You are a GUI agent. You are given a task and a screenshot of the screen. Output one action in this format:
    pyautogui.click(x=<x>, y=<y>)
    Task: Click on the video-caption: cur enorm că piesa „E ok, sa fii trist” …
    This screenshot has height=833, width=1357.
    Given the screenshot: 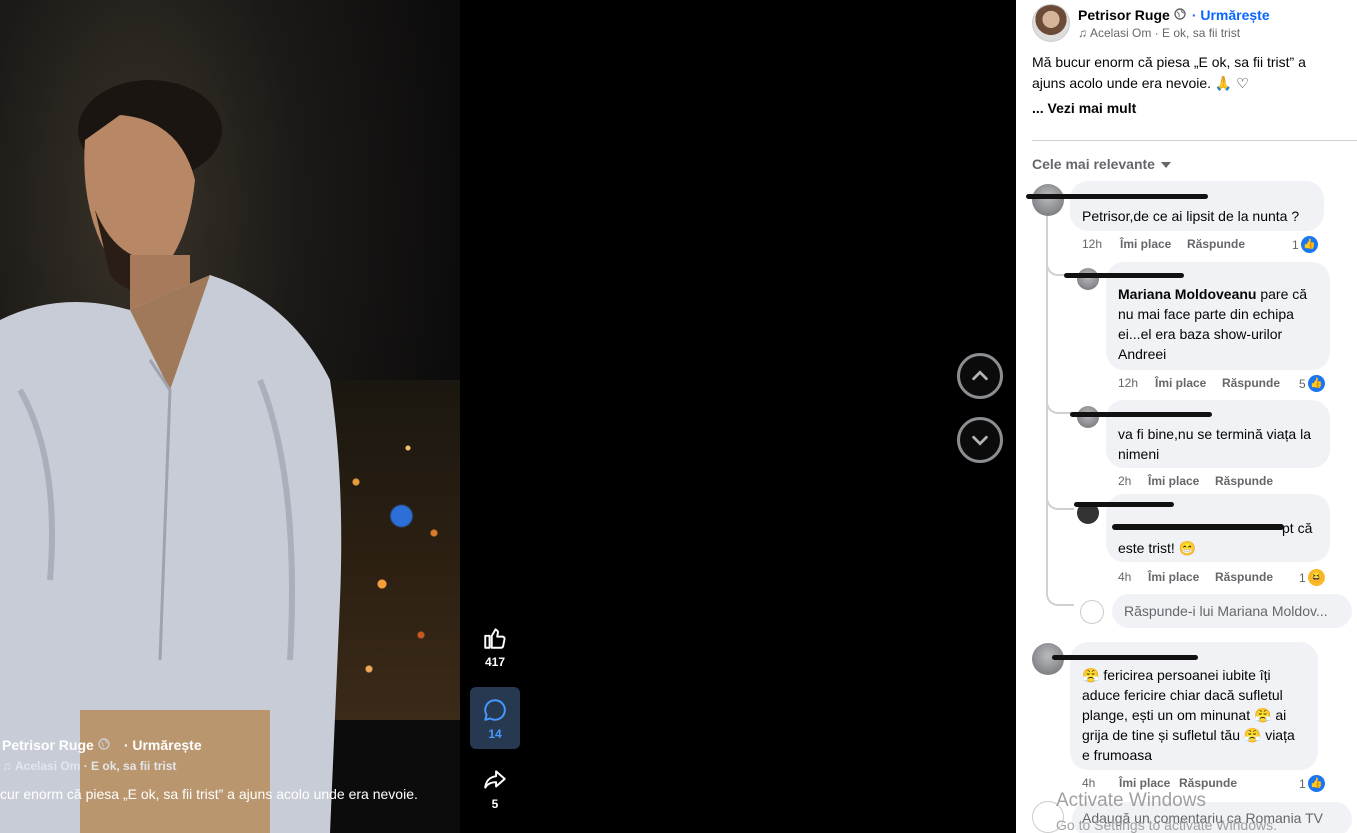 What is the action you would take?
    pyautogui.click(x=209, y=794)
    